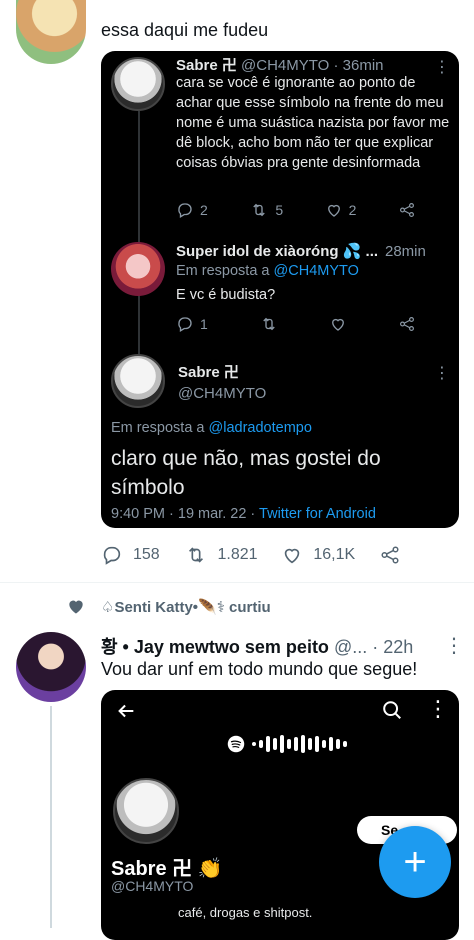 The height and width of the screenshot is (940, 474). What do you see at coordinates (130, 555) in the screenshot?
I see `reply-button: 158` at bounding box center [130, 555].